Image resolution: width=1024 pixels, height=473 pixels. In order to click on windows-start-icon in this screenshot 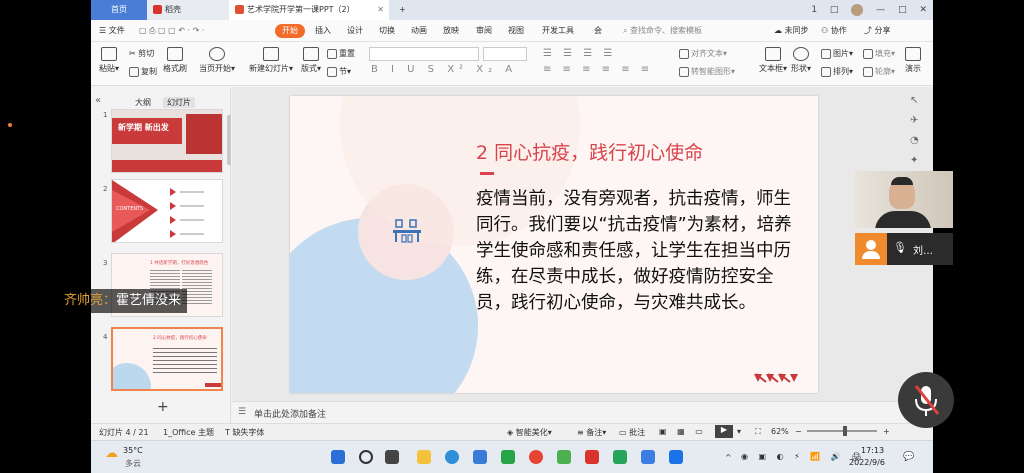, I will do `click(338, 457)`.